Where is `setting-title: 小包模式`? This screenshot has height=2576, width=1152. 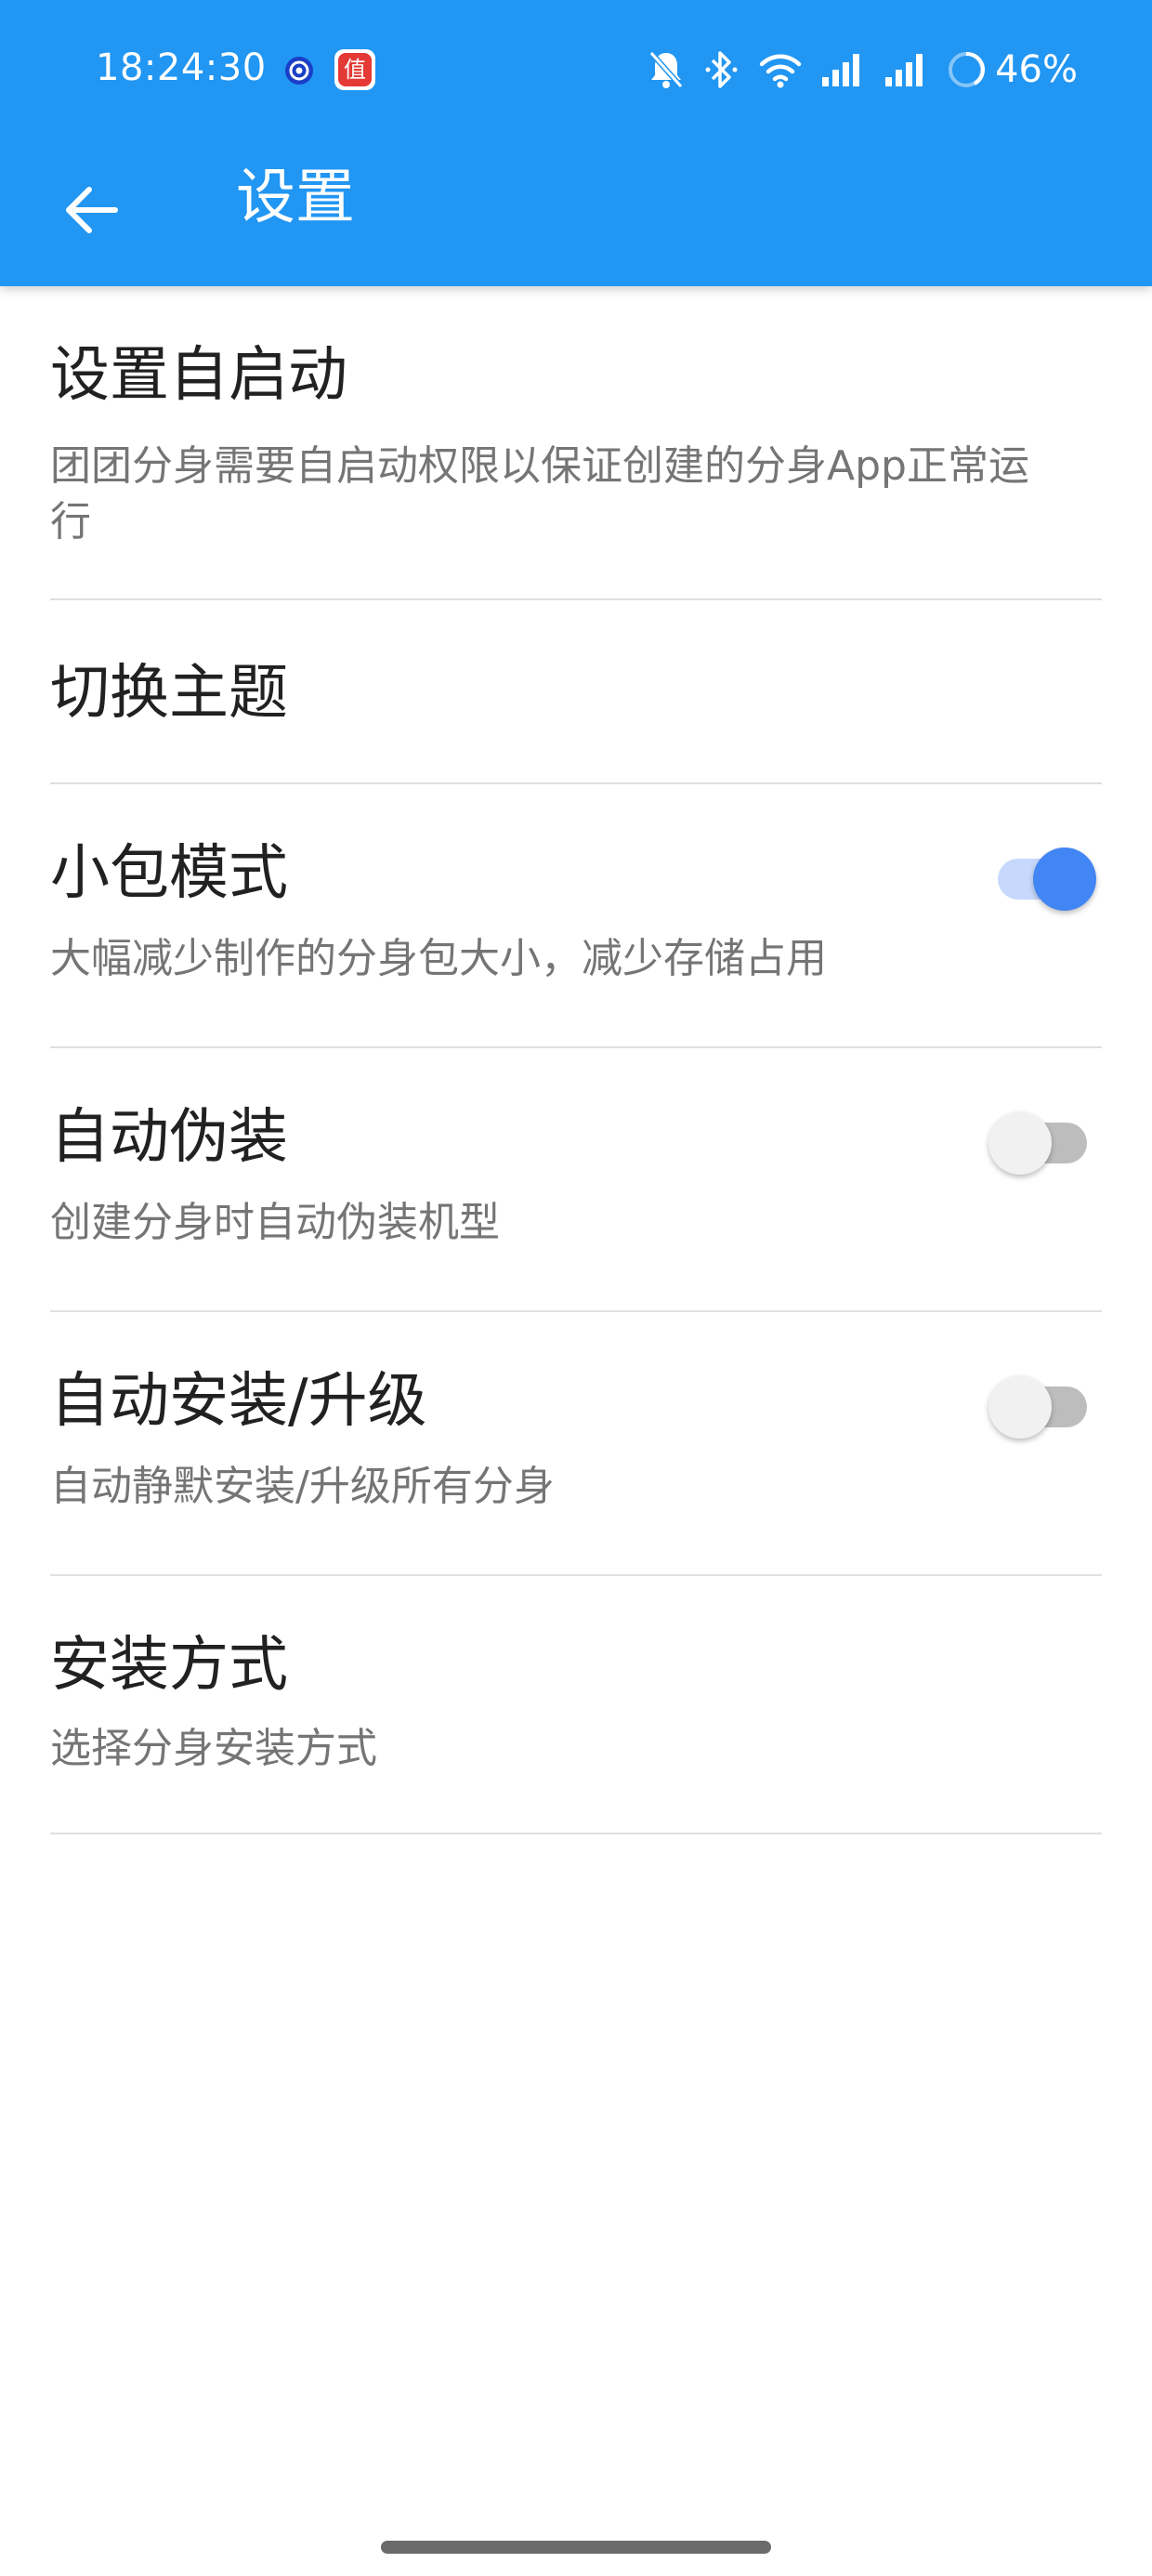 setting-title: 小包模式 is located at coordinates (169, 873).